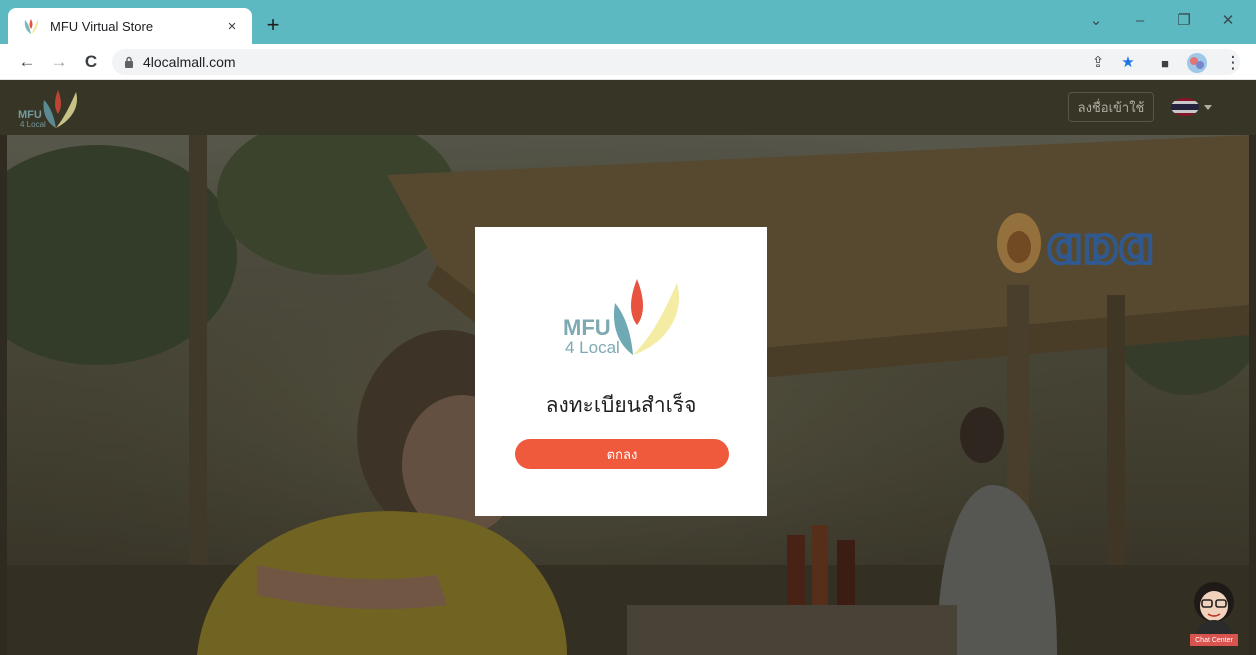 This screenshot has height=655, width=1256. I want to click on dialog-title: ลงทะเบียนสำเร็จ, so click(621, 405).